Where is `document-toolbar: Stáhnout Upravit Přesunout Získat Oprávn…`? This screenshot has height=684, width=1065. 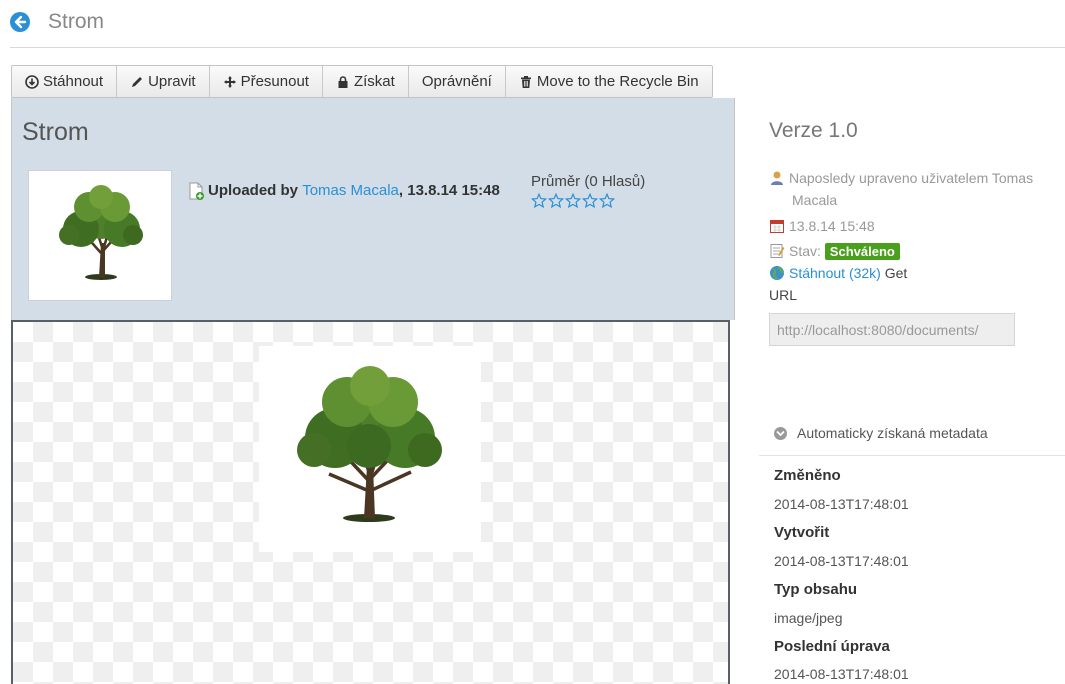
document-toolbar: Stáhnout Upravit Přesunout Získat Oprávn… is located at coordinates (362, 81).